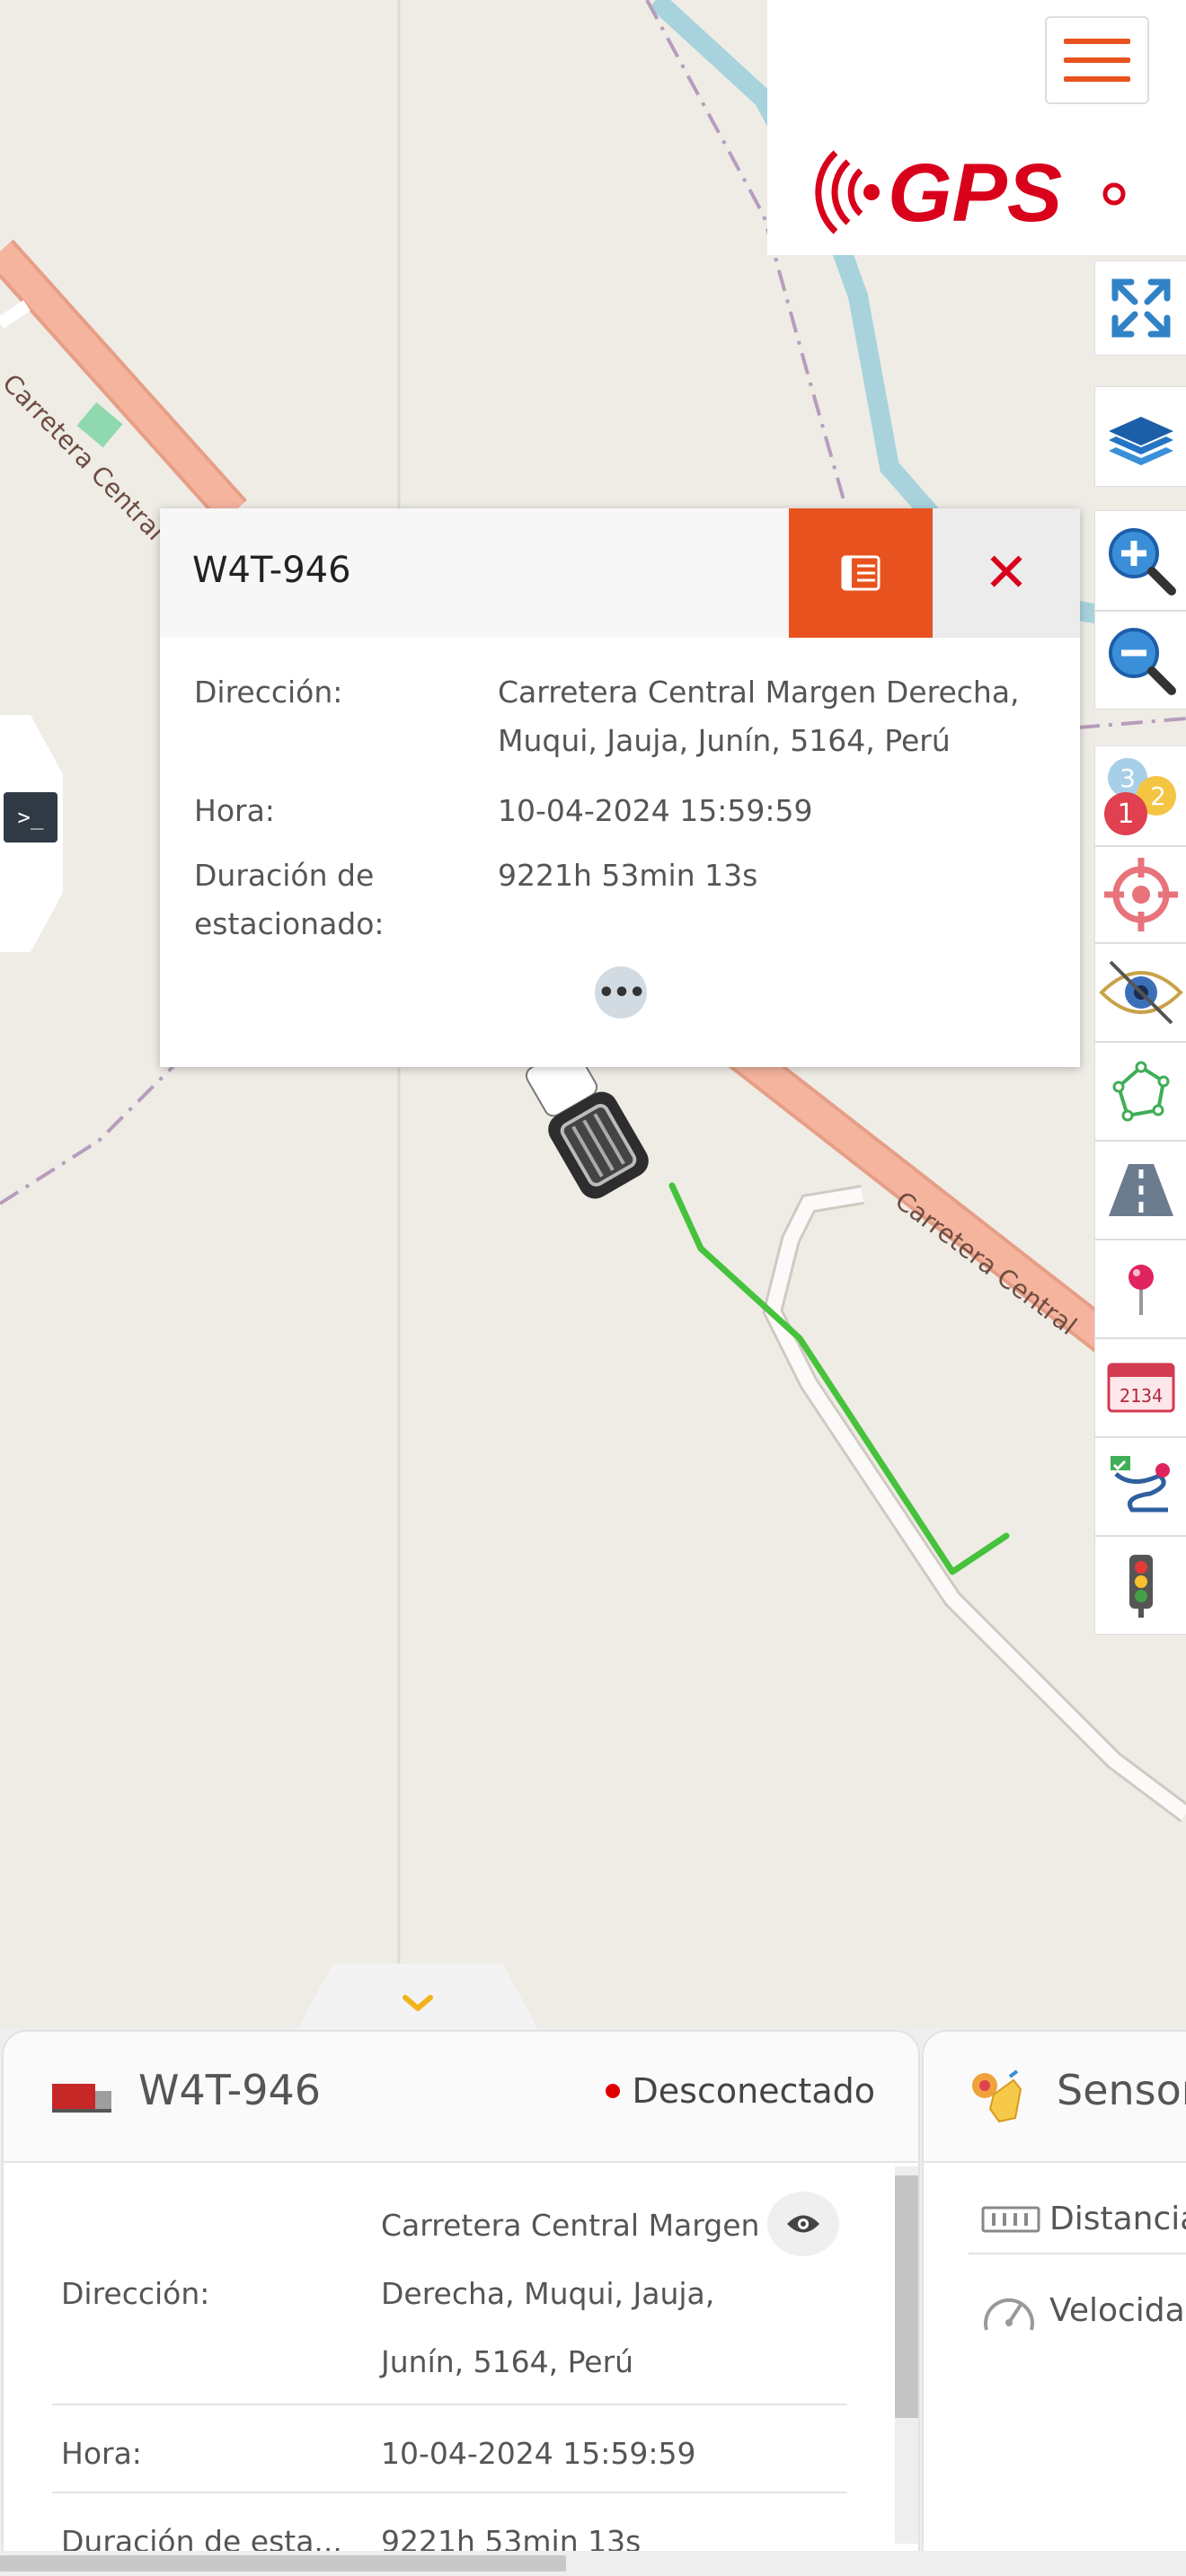 The height and width of the screenshot is (2576, 1186). I want to click on zoom-in-icon, so click(1142, 561).